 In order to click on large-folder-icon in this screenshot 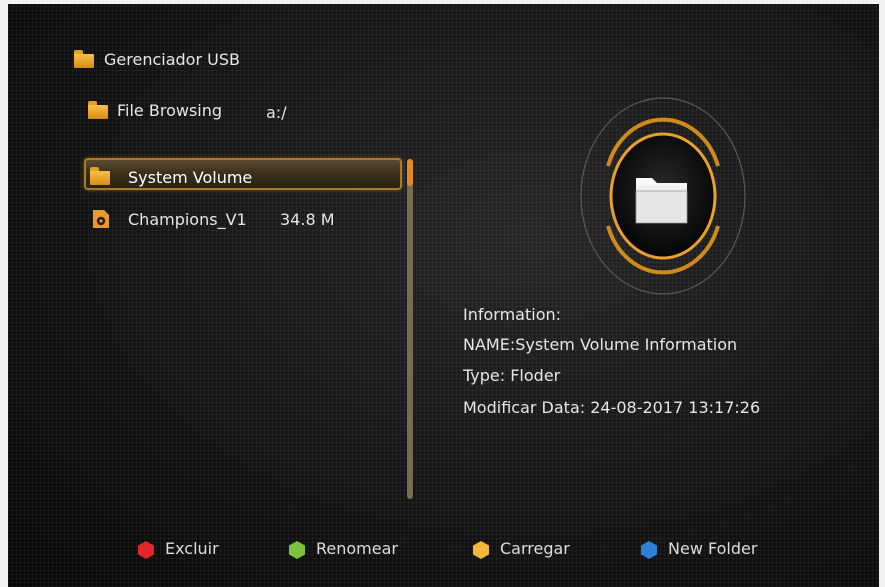, I will do `click(663, 196)`.